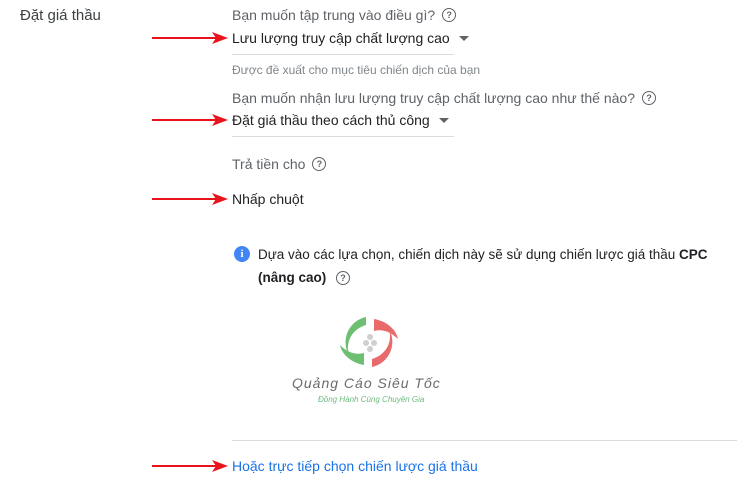  I want to click on focus-dropdown: Lưu lượng truy cập chất lượng cao, so click(350, 38).